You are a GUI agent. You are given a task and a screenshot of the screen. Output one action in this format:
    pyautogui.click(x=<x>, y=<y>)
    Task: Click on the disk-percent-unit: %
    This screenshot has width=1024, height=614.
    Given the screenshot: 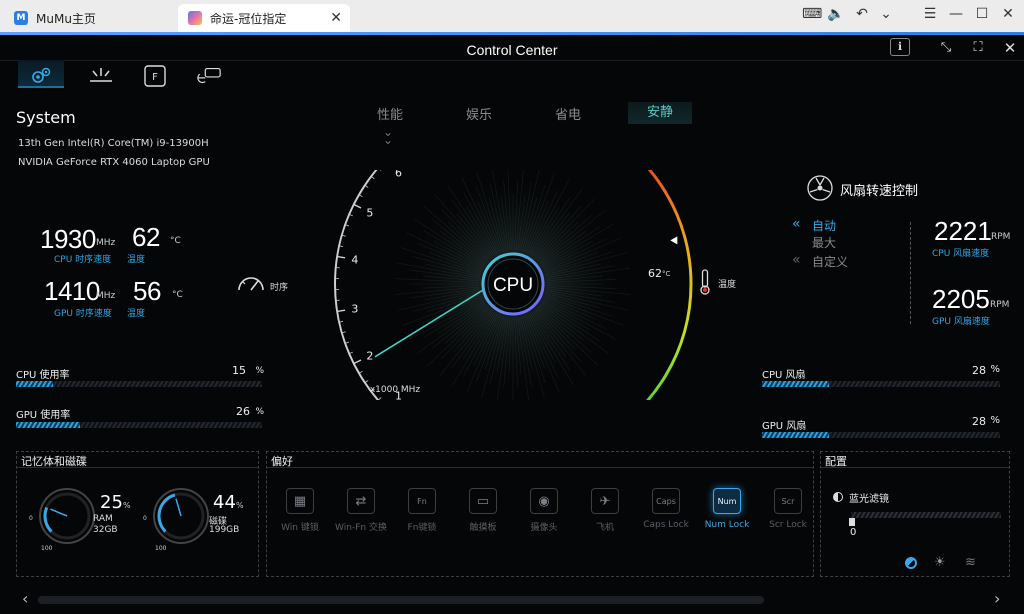 What is the action you would take?
    pyautogui.click(x=240, y=505)
    